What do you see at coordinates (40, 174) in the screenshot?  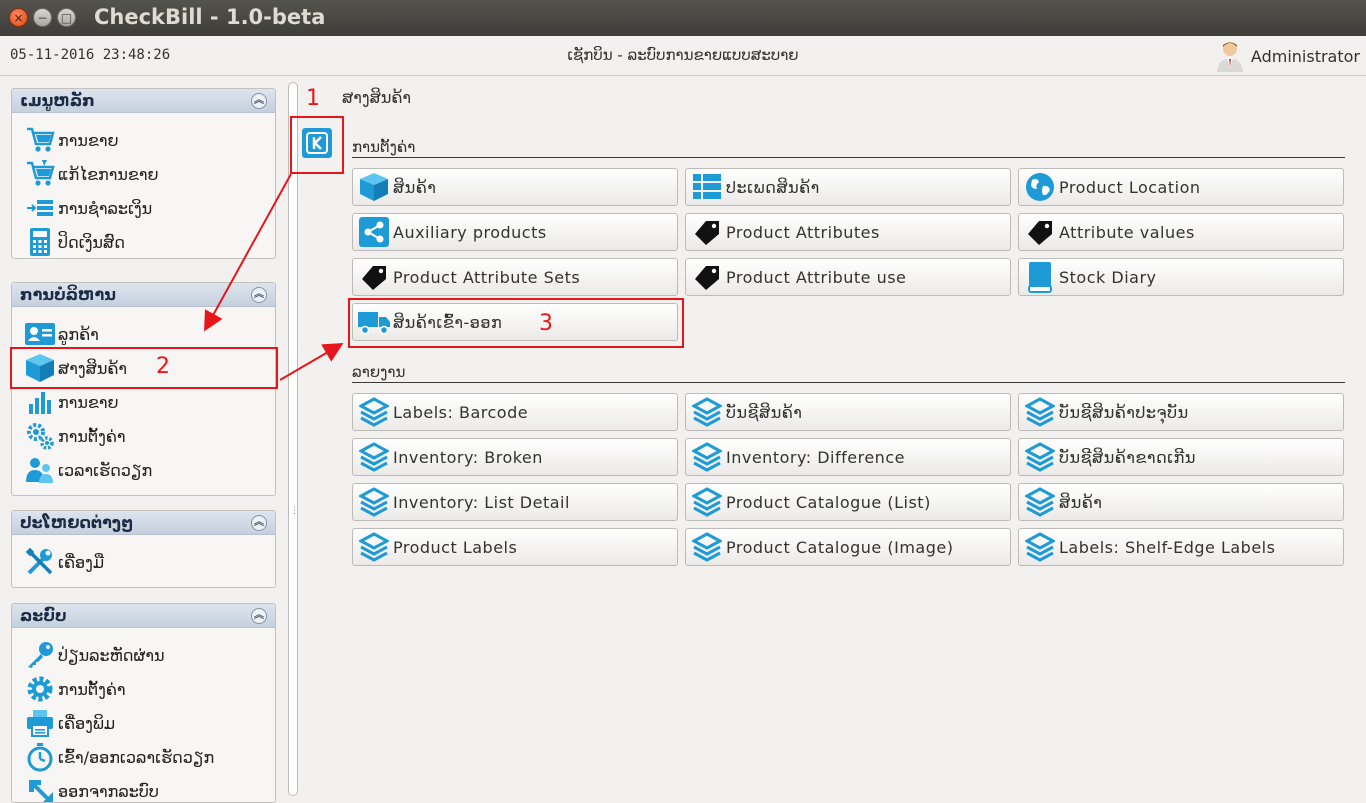 I see `cart-edit-icon` at bounding box center [40, 174].